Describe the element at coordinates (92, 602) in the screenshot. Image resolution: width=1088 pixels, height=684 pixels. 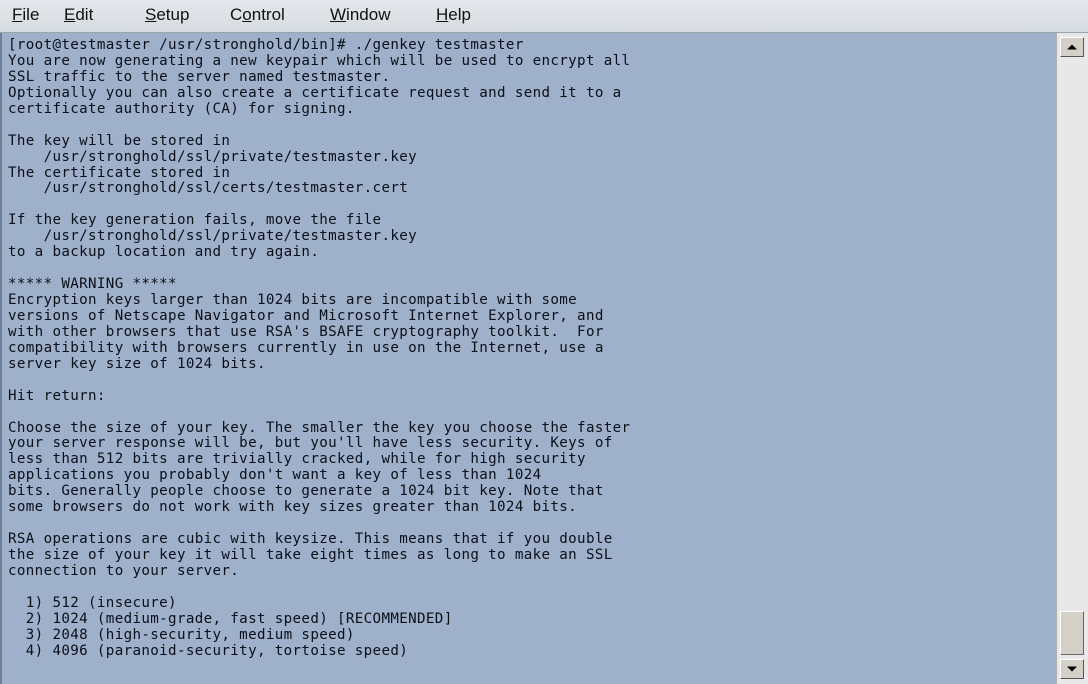
I see `terminal-line: 1) 512 (insecure)` at that location.